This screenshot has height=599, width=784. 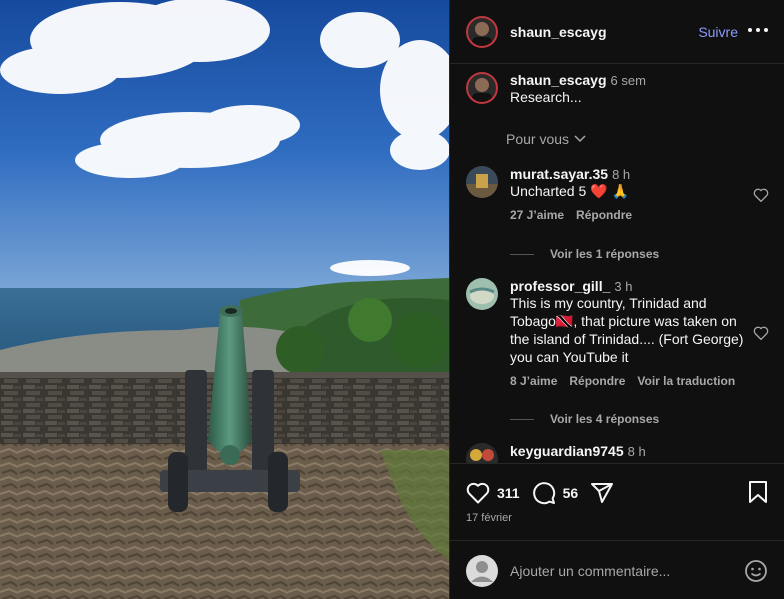 I want to click on author-avatar, so click(x=482, y=31).